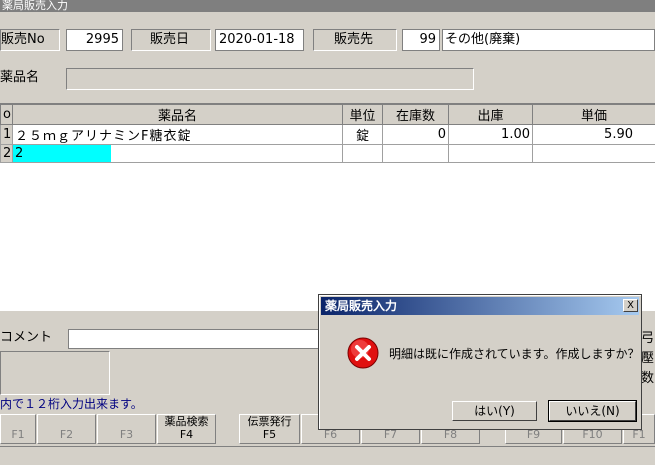 The width and height of the screenshot is (655, 465). I want to click on grid-header-price: 単価, so click(593, 114).